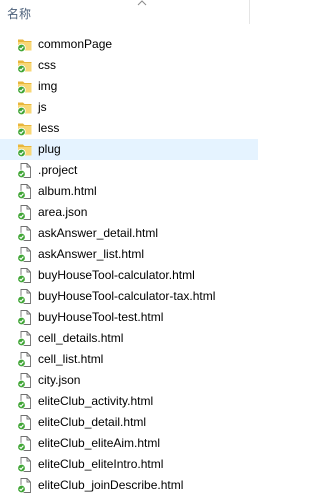  I want to click on file-row: album.html, so click(129, 191).